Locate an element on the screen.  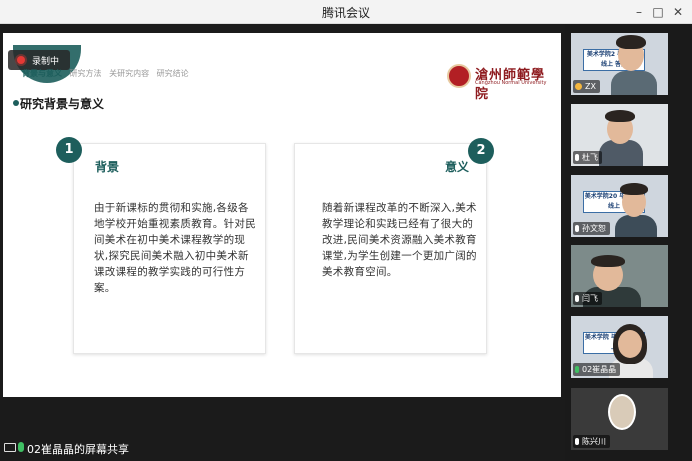
participant-tile: 美术学院20 毕业论文 线上 孙文恕 is located at coordinates (619, 206).